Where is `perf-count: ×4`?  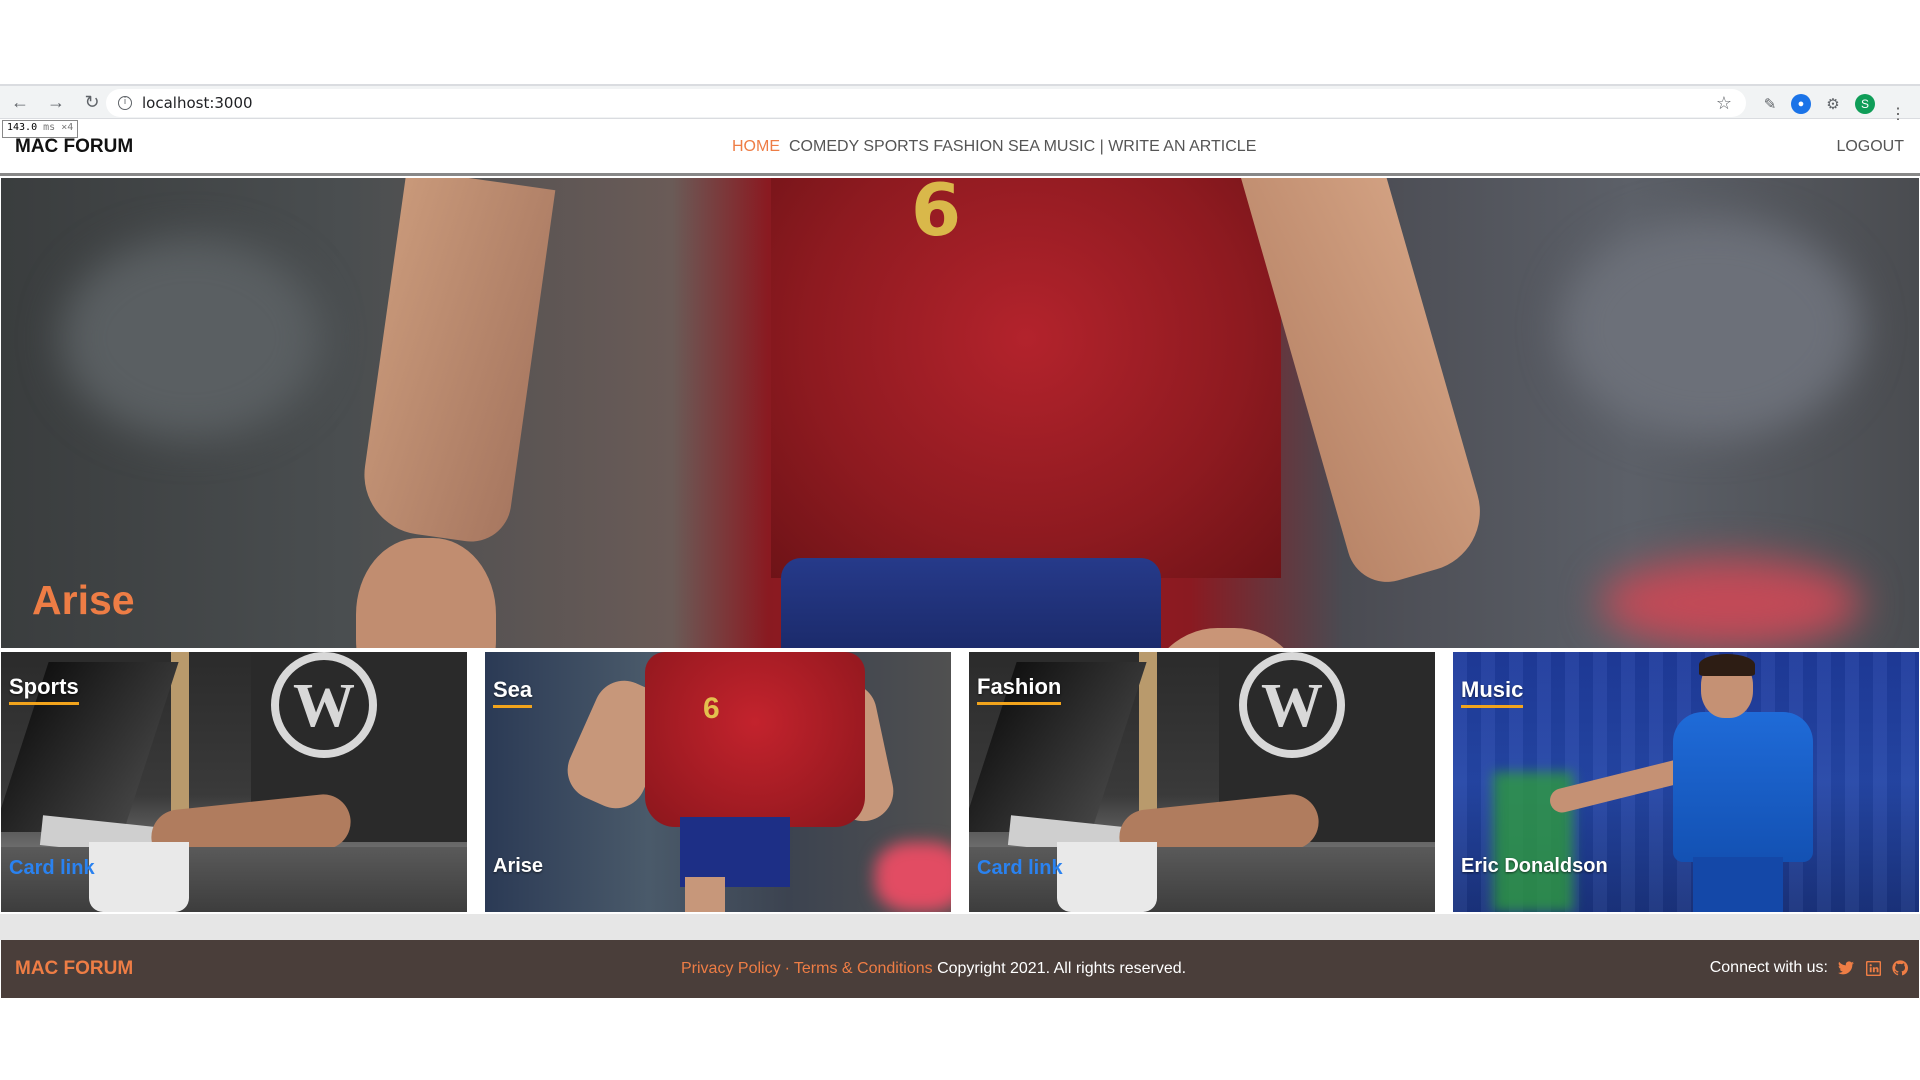 perf-count: ×4 is located at coordinates (67, 127).